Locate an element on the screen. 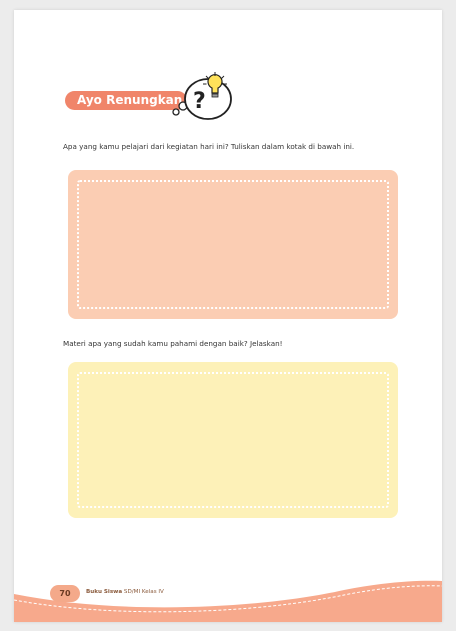 The image size is (456, 631). thinking-bubble-lightbulb-icon: ? is located at coordinates (202, 96).